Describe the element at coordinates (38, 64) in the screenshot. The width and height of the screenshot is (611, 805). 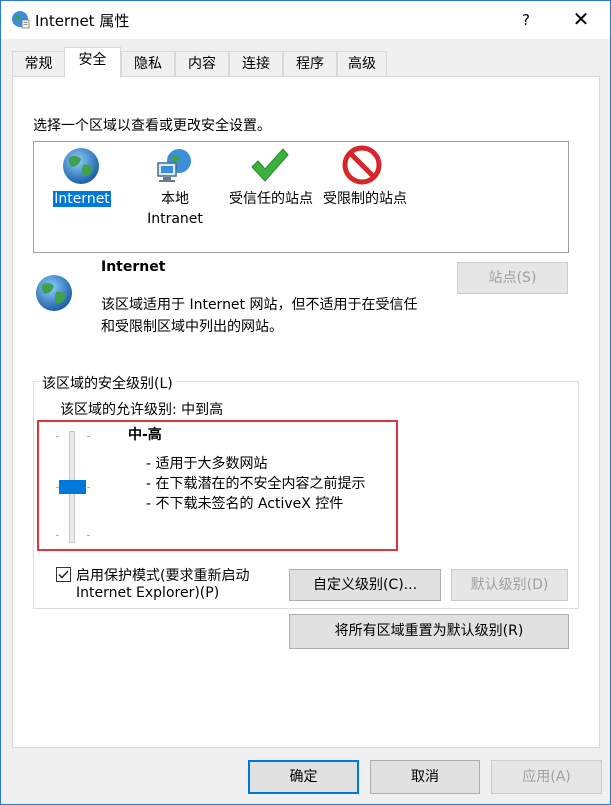
I see `tab-general: 常规` at that location.